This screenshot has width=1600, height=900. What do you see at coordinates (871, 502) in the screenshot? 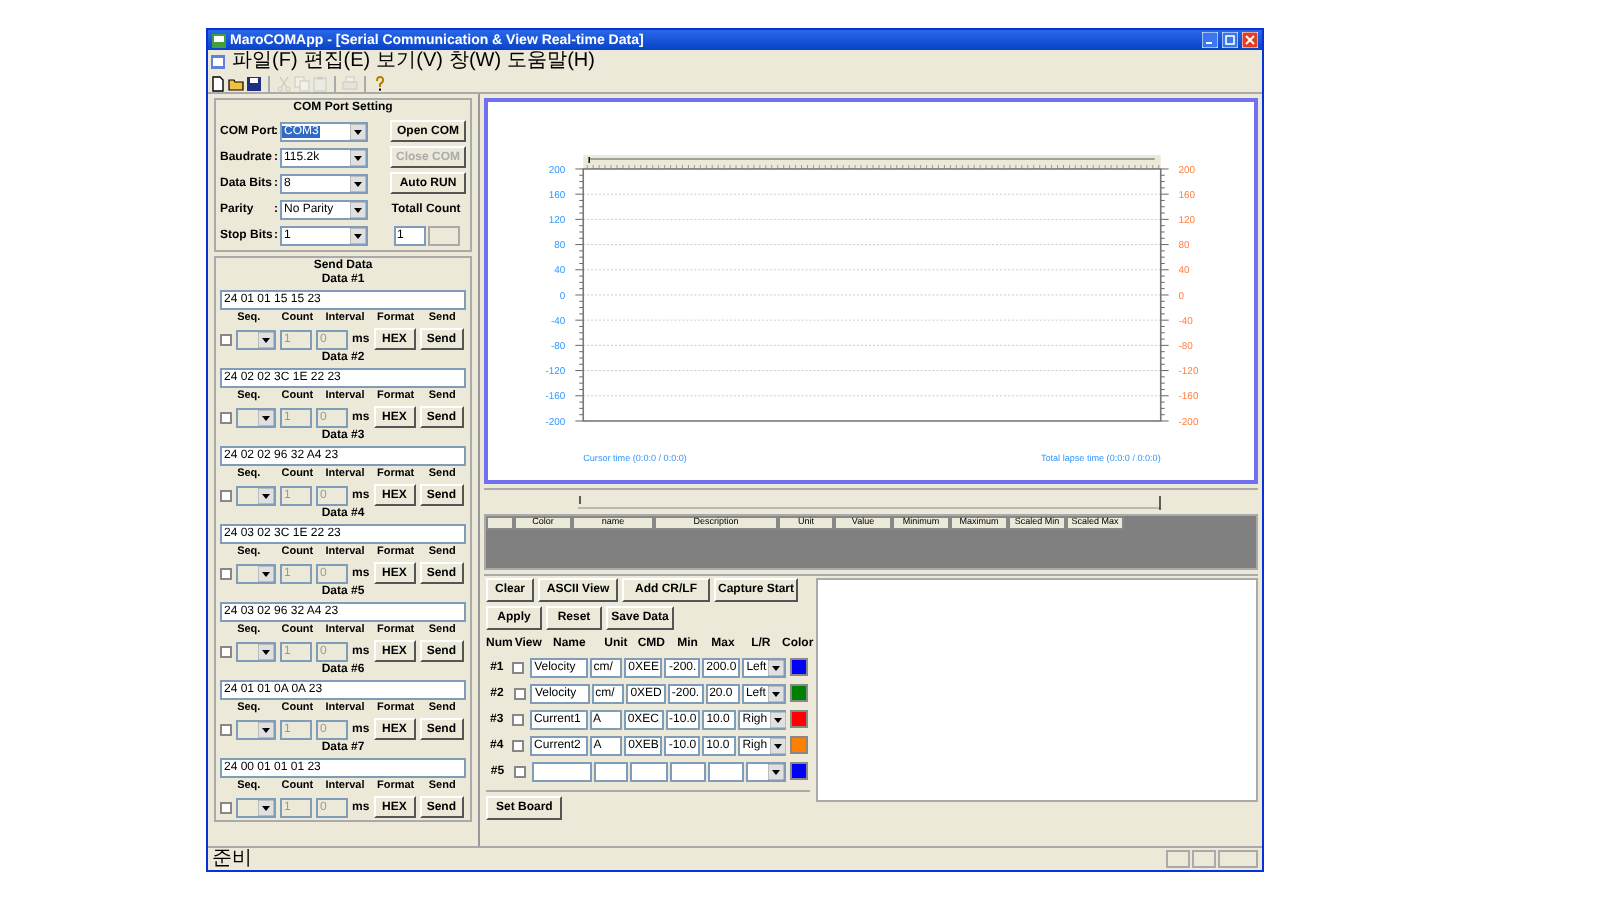
I see `horizontal-scrollbar` at bounding box center [871, 502].